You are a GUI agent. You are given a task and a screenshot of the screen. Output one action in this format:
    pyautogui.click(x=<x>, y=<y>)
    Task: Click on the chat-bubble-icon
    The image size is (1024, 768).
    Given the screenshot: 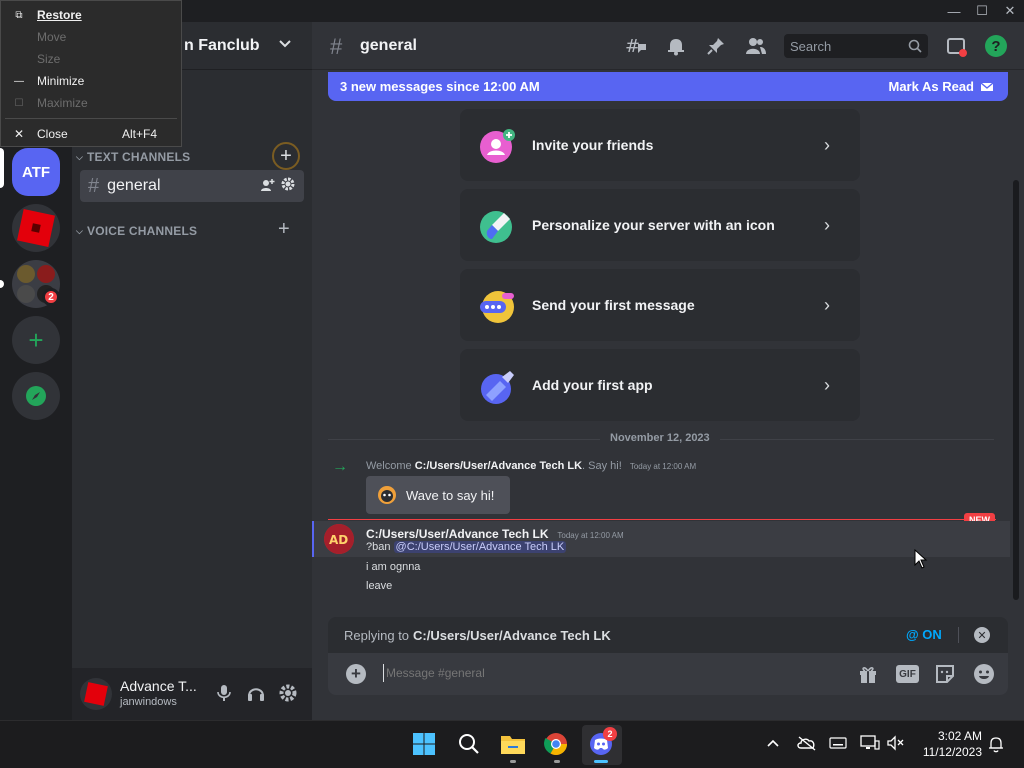 What is the action you would take?
    pyautogui.click(x=496, y=305)
    